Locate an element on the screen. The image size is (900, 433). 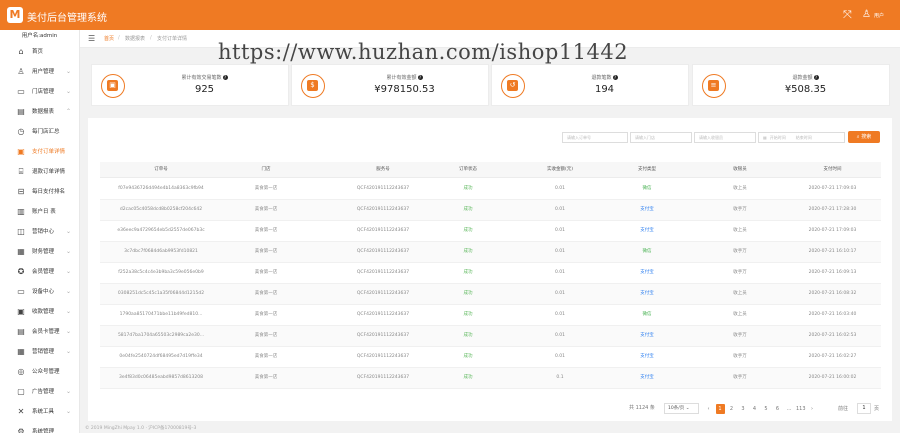
date-range-picker: ▦ 开始时间 结束时间 is located at coordinates (801, 137).